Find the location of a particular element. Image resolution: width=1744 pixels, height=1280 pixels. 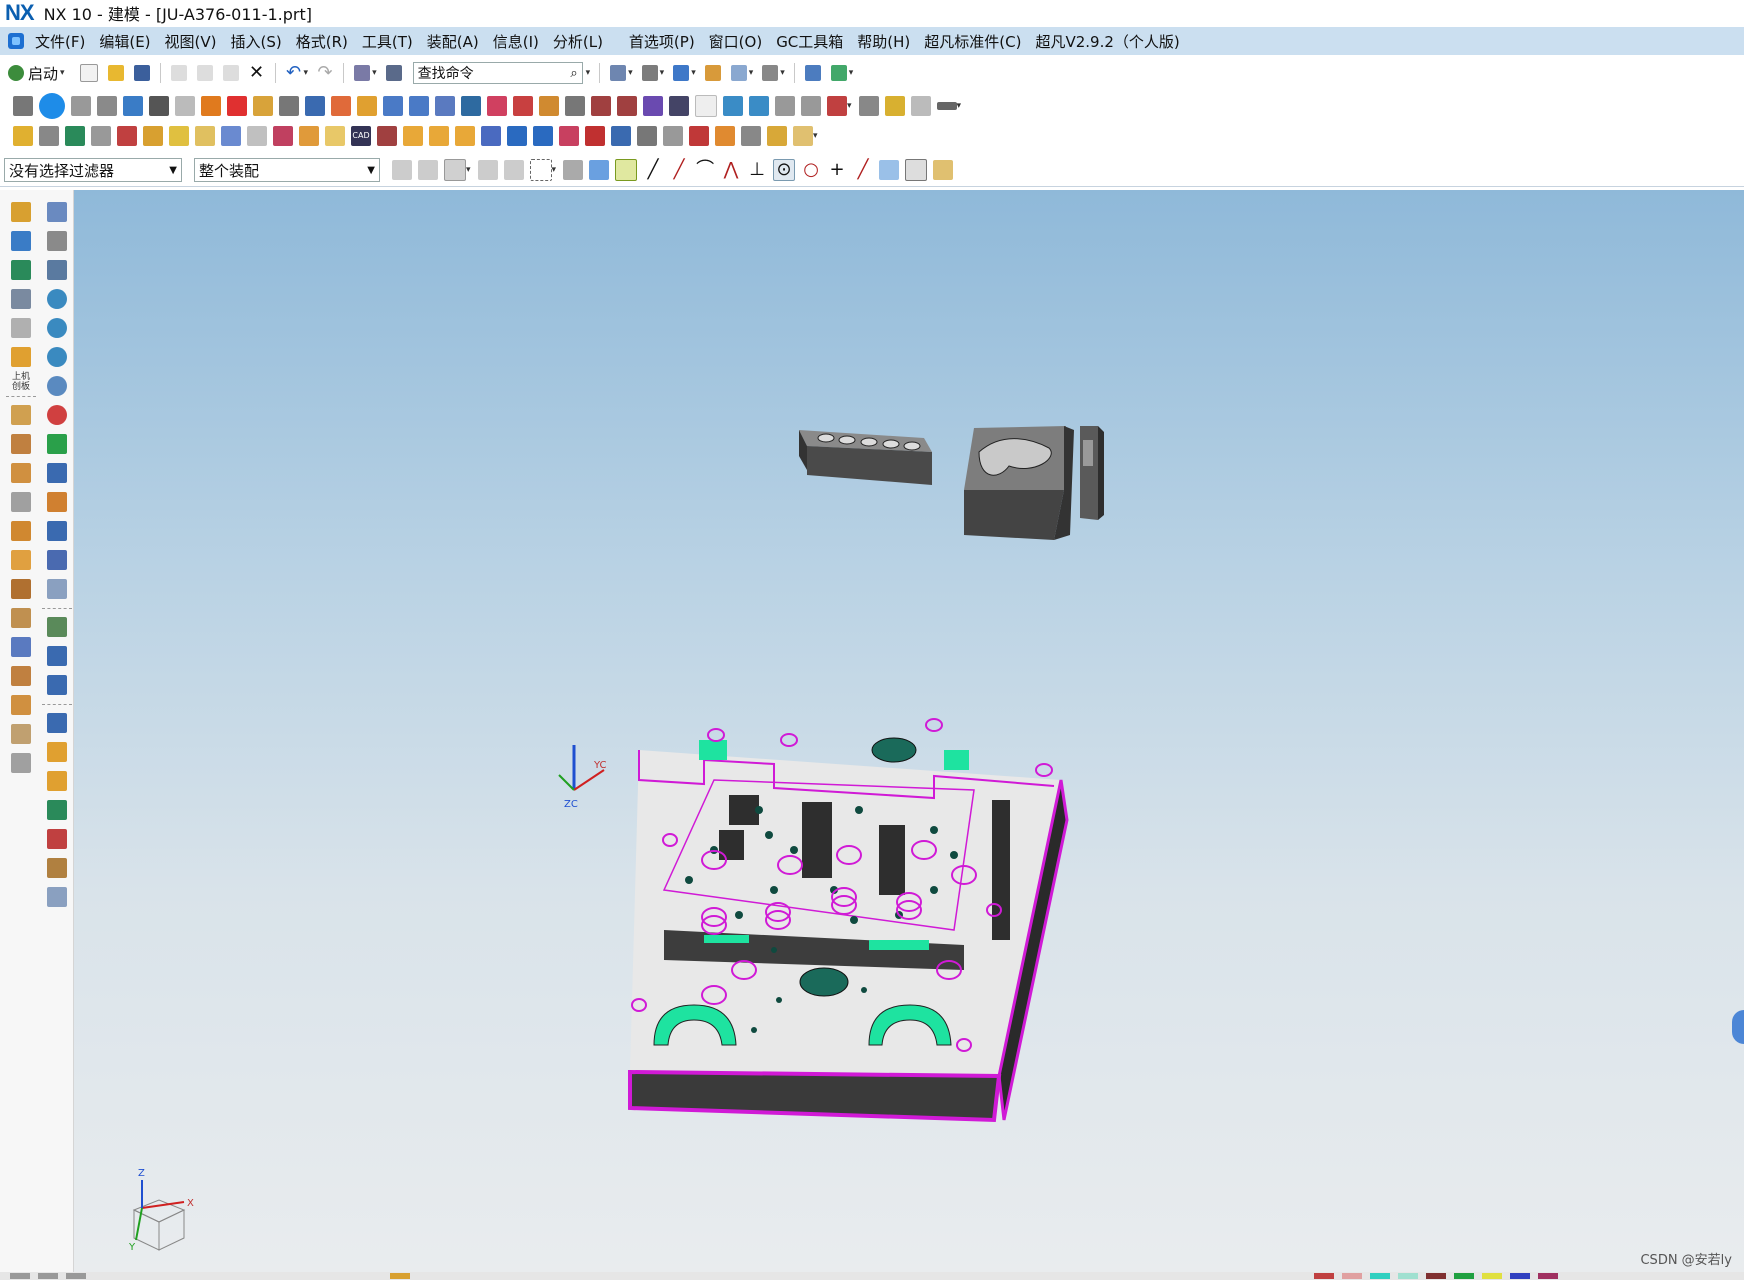

extrude-icon is located at coordinates (81, 106).